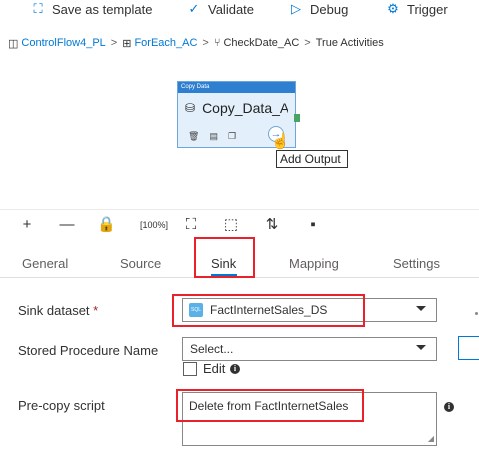 The width and height of the screenshot is (479, 456). What do you see at coordinates (194, 8) in the screenshot?
I see `checkmark-icon: ✓` at bounding box center [194, 8].